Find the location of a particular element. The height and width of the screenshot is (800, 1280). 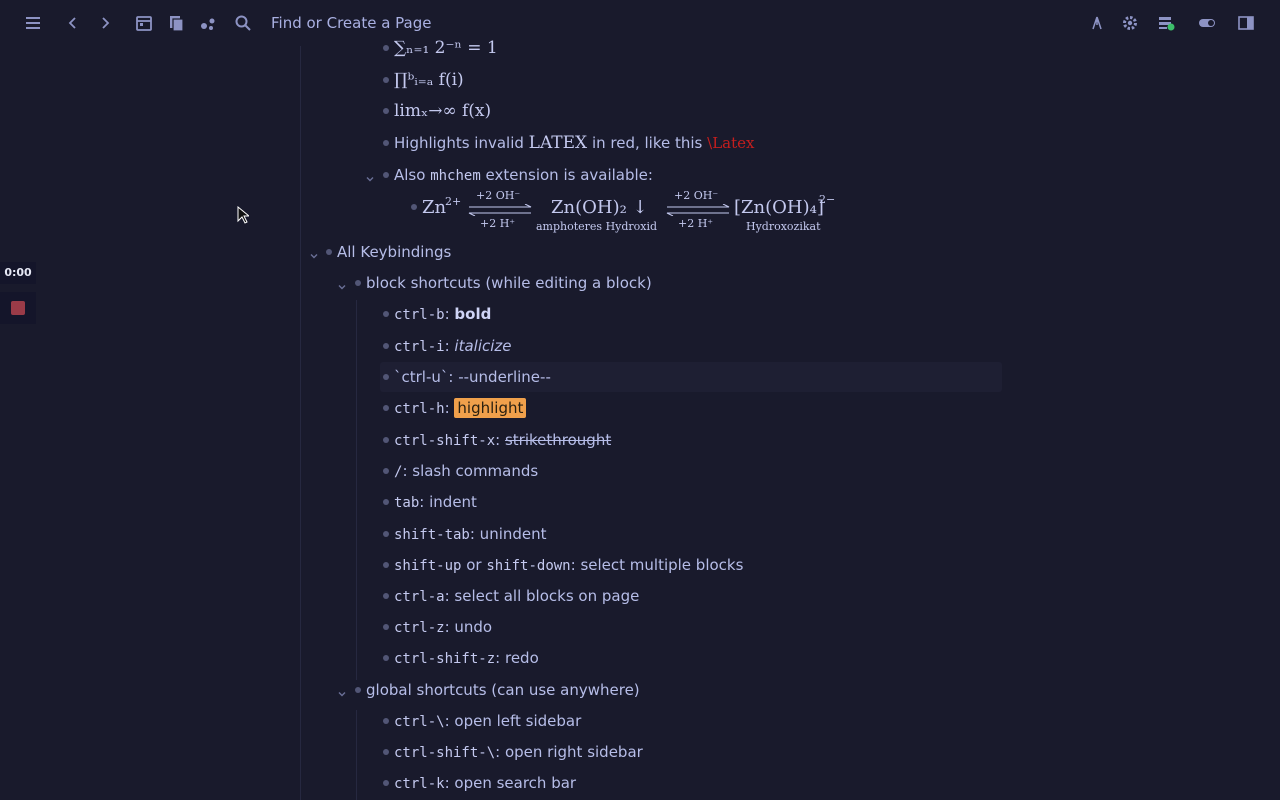

text: in red, like this is located at coordinates (647, 143).